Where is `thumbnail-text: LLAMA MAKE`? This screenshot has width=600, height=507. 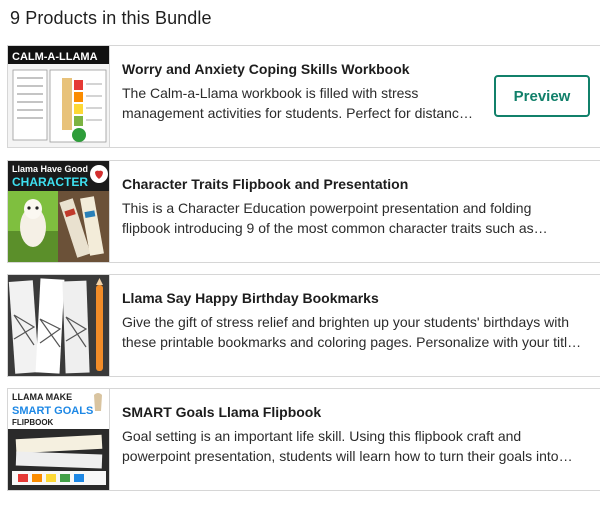
thumbnail-text: LLAMA MAKE is located at coordinates (42, 397).